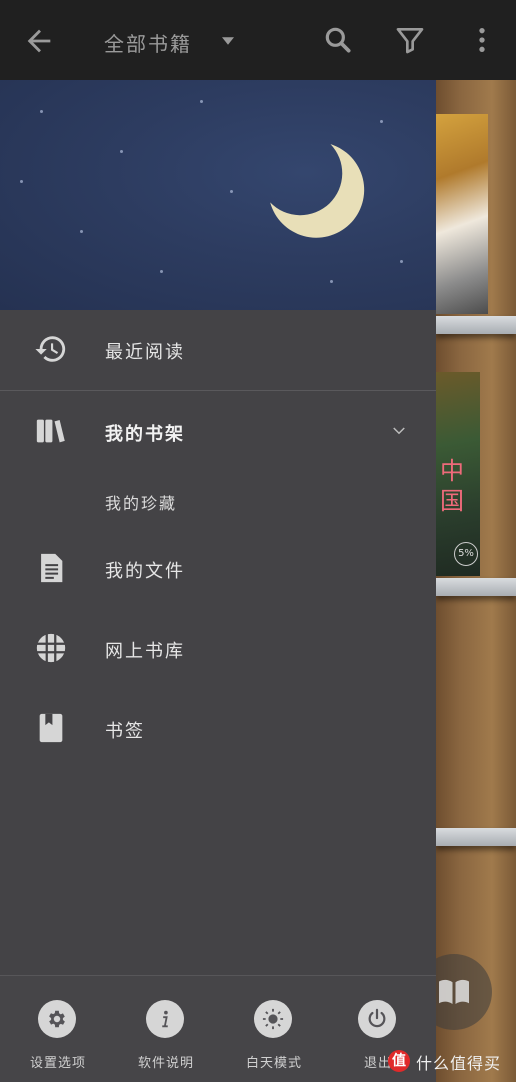  Describe the element at coordinates (377, 1019) in the screenshot. I see `power-icon` at that location.